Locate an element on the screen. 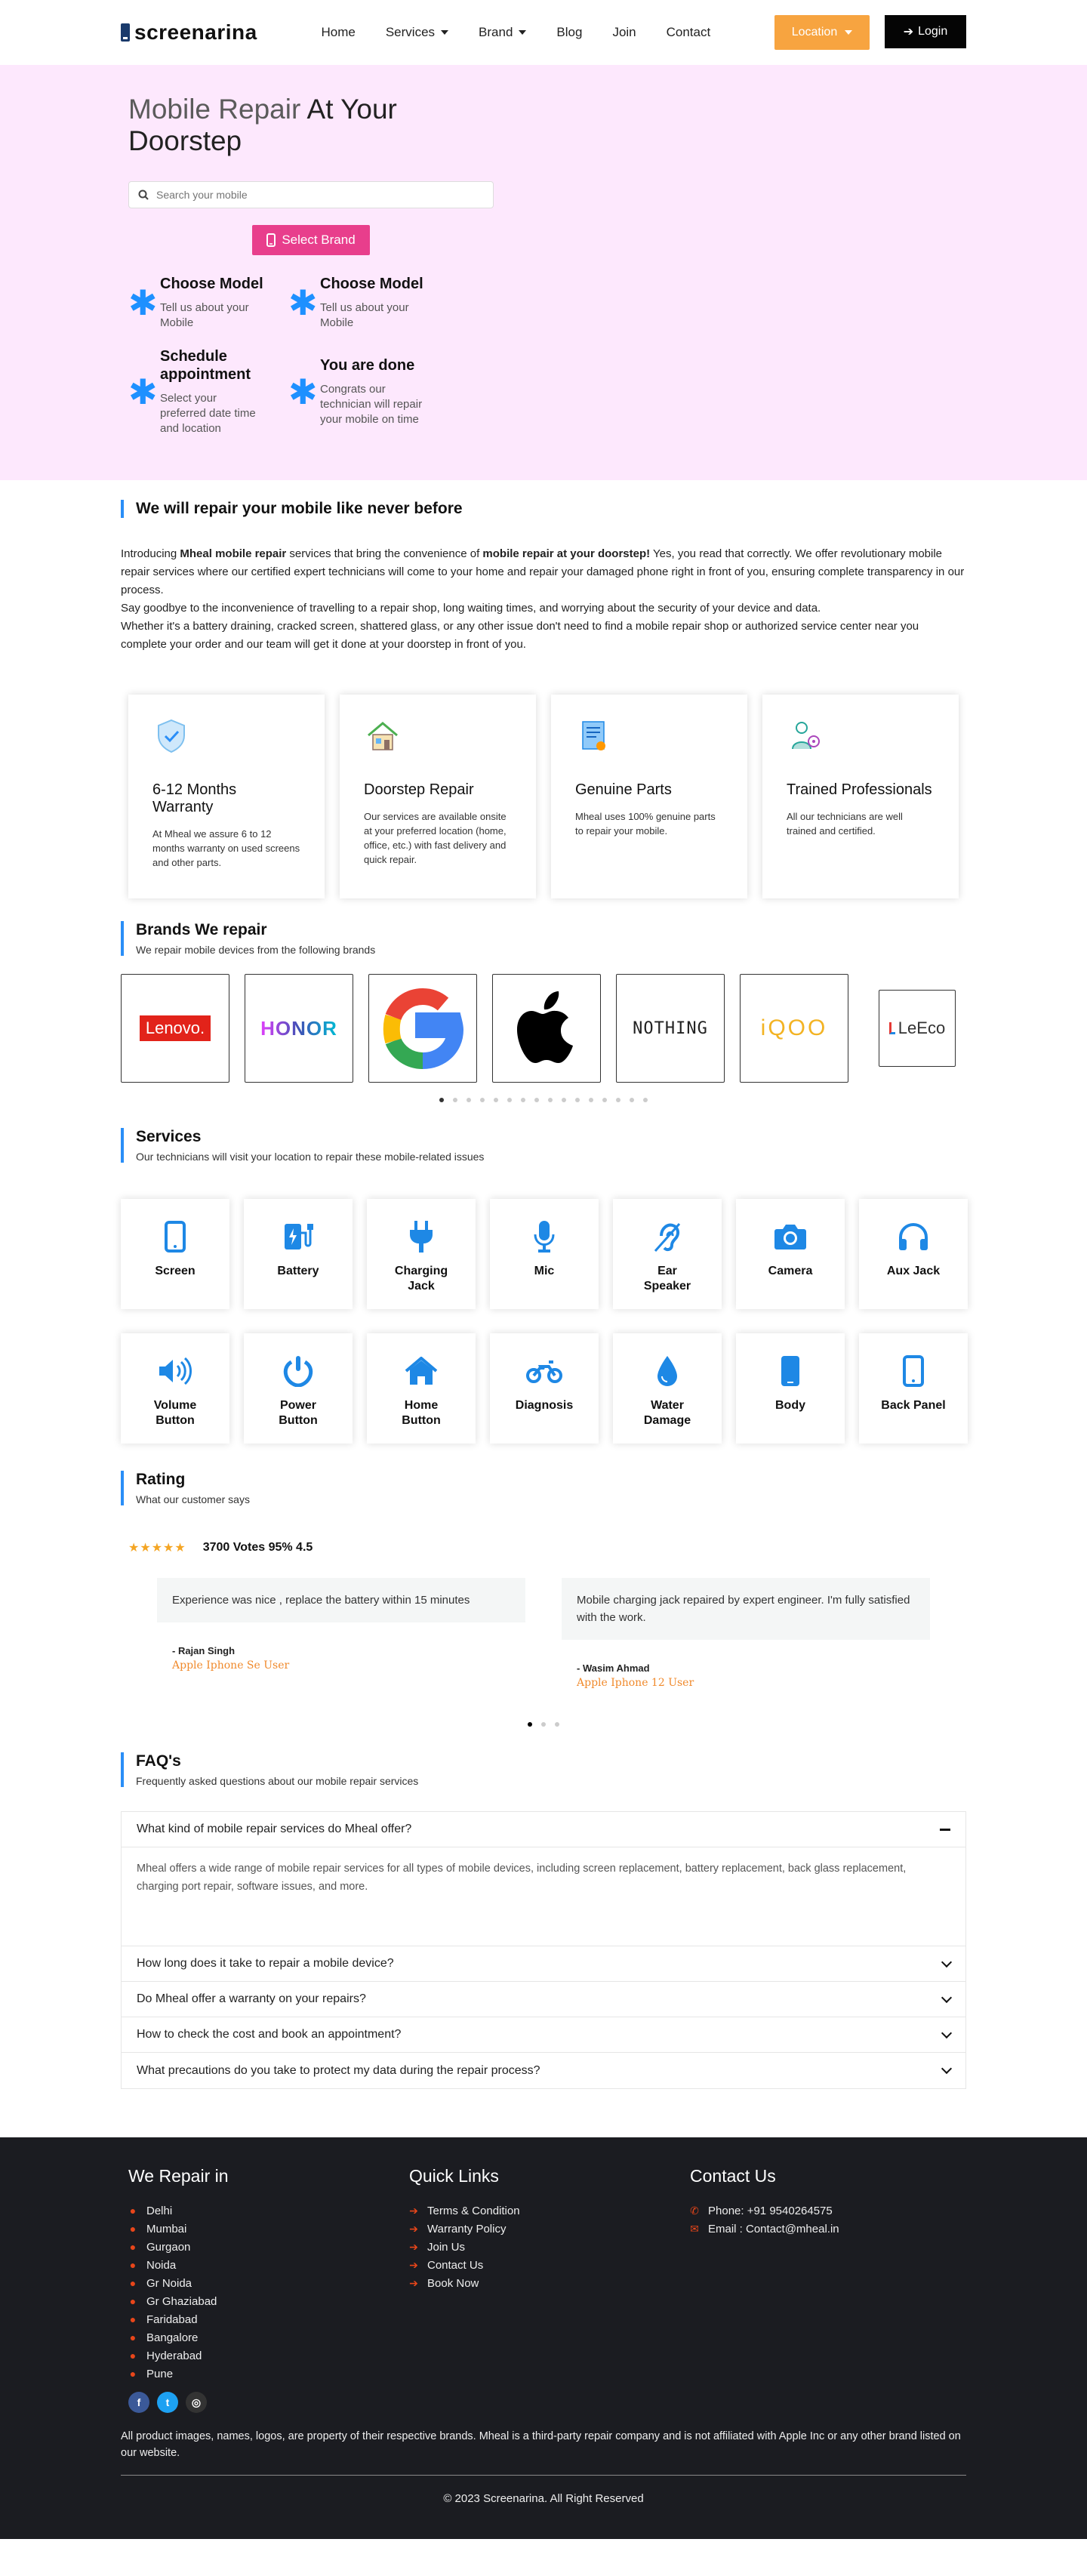 This screenshot has height=2576, width=1087. footer-link: ➔ Book Now is located at coordinates (549, 2283).